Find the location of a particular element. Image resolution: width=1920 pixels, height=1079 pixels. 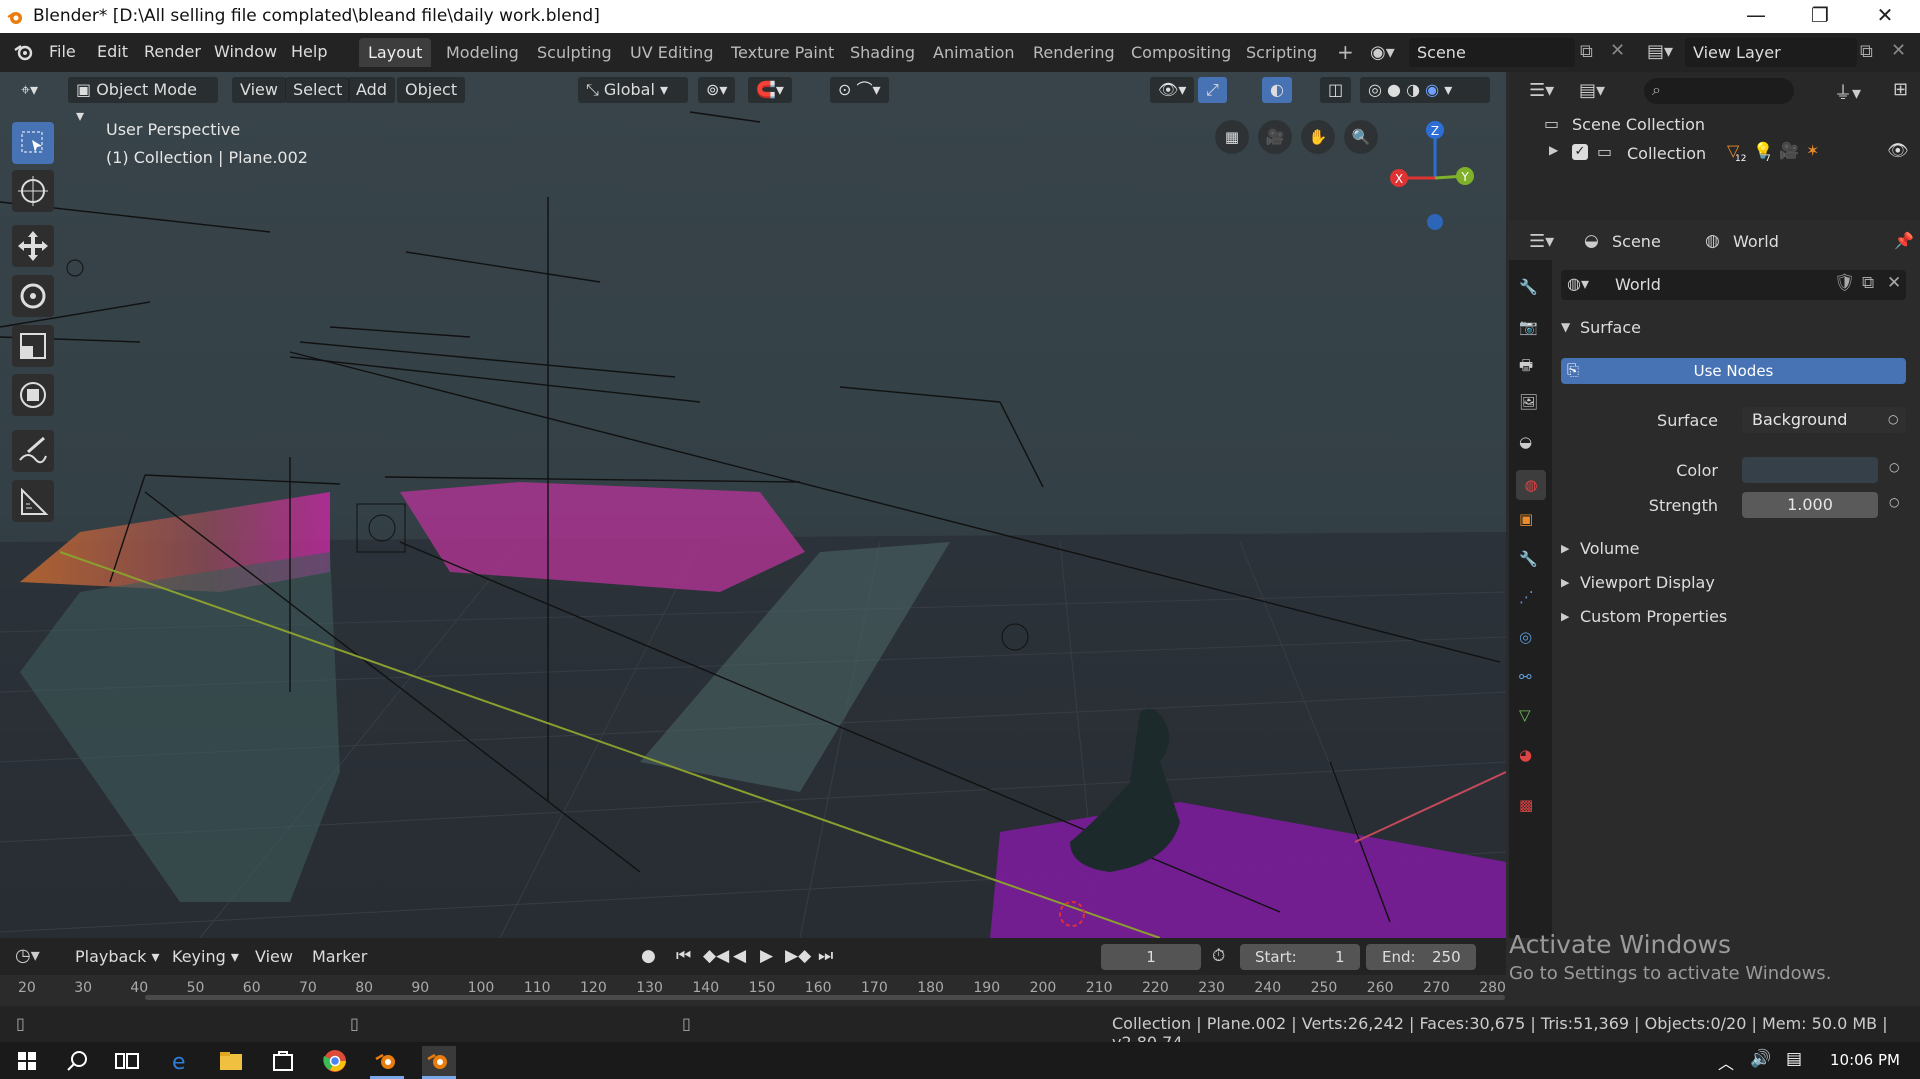

move-tool is located at coordinates (33, 246).